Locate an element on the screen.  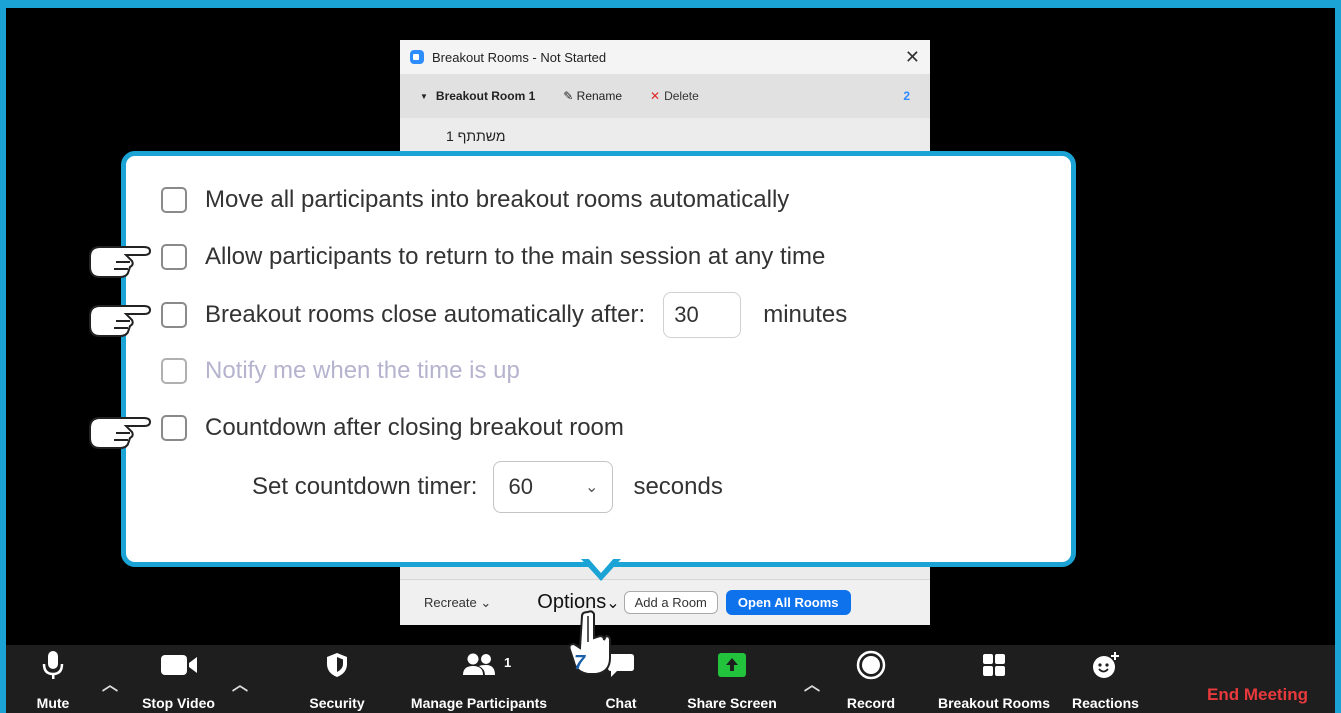
option-notify-label: Notify me when the time is up is located at coordinates (362, 370).